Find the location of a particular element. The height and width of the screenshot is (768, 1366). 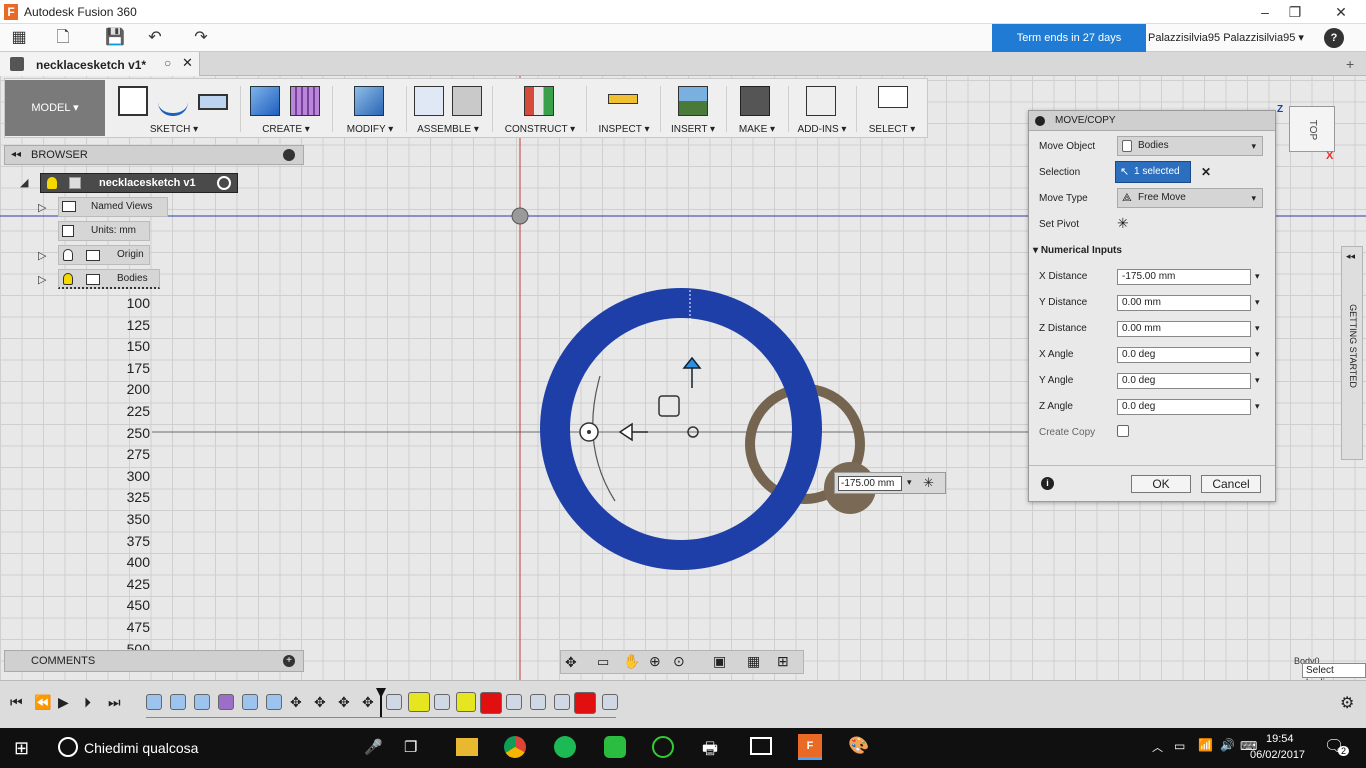

getting-started-panel: ◂◂ GETTING STARTED is located at coordinates (1352, 353).